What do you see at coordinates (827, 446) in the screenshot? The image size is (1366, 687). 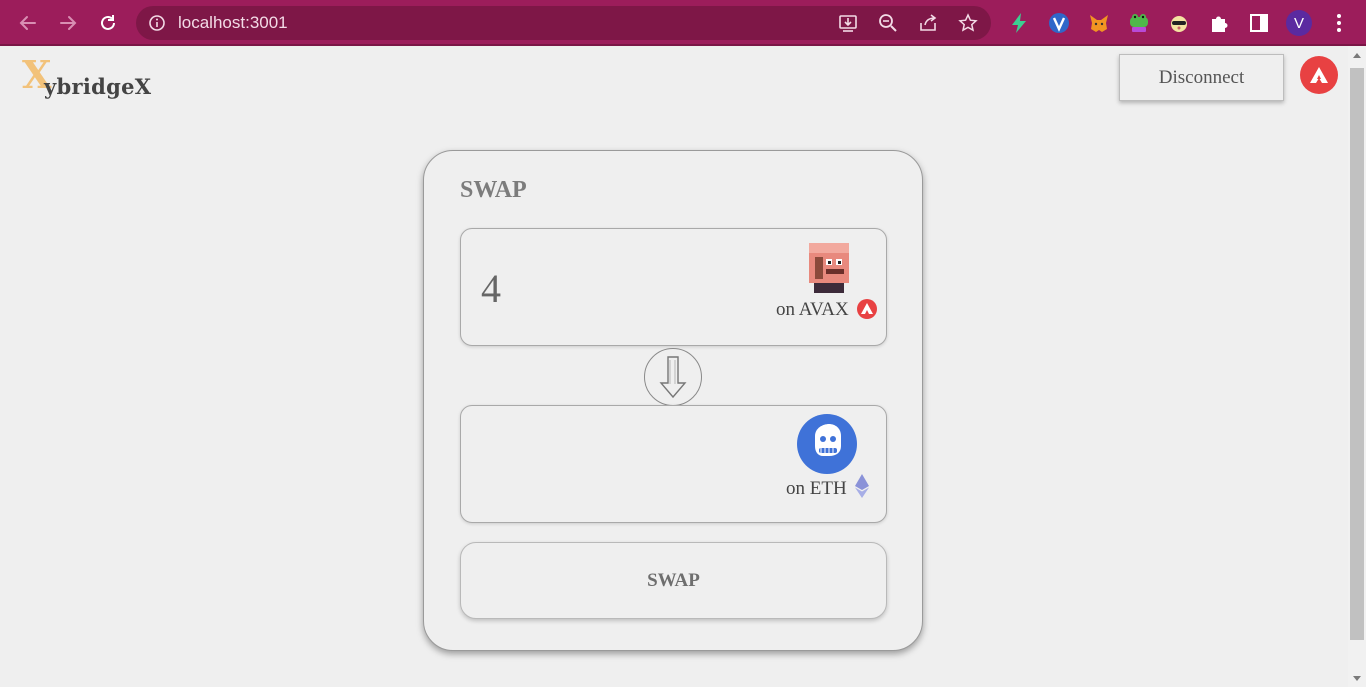 I see `ape-nft-icon` at bounding box center [827, 446].